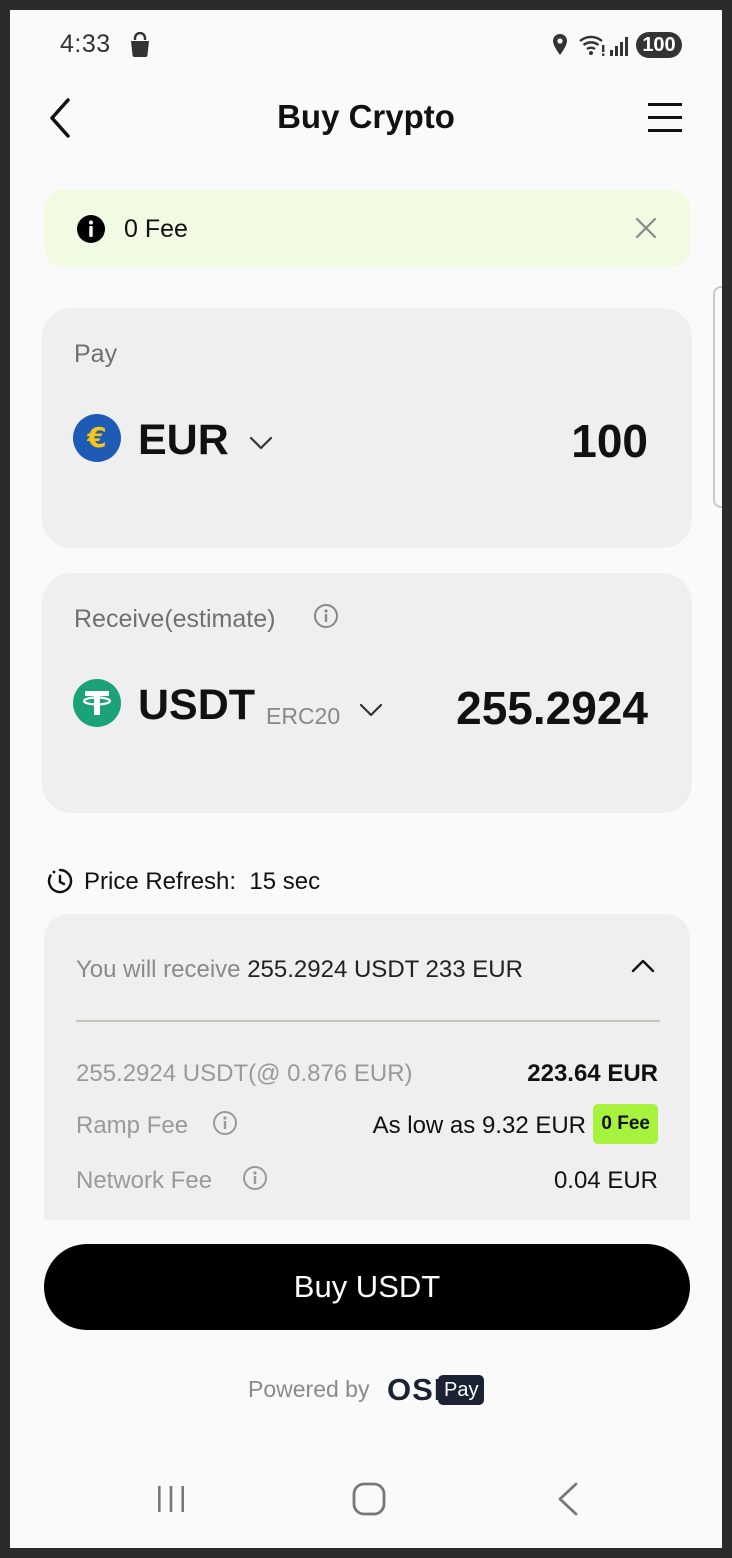  What do you see at coordinates (625, 1124) in the screenshot?
I see `zero-fee-badge: 0 Fee` at bounding box center [625, 1124].